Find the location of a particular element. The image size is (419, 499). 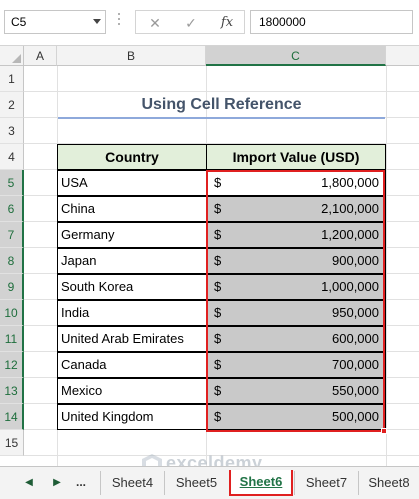

select-all-button is located at coordinates (12, 56).